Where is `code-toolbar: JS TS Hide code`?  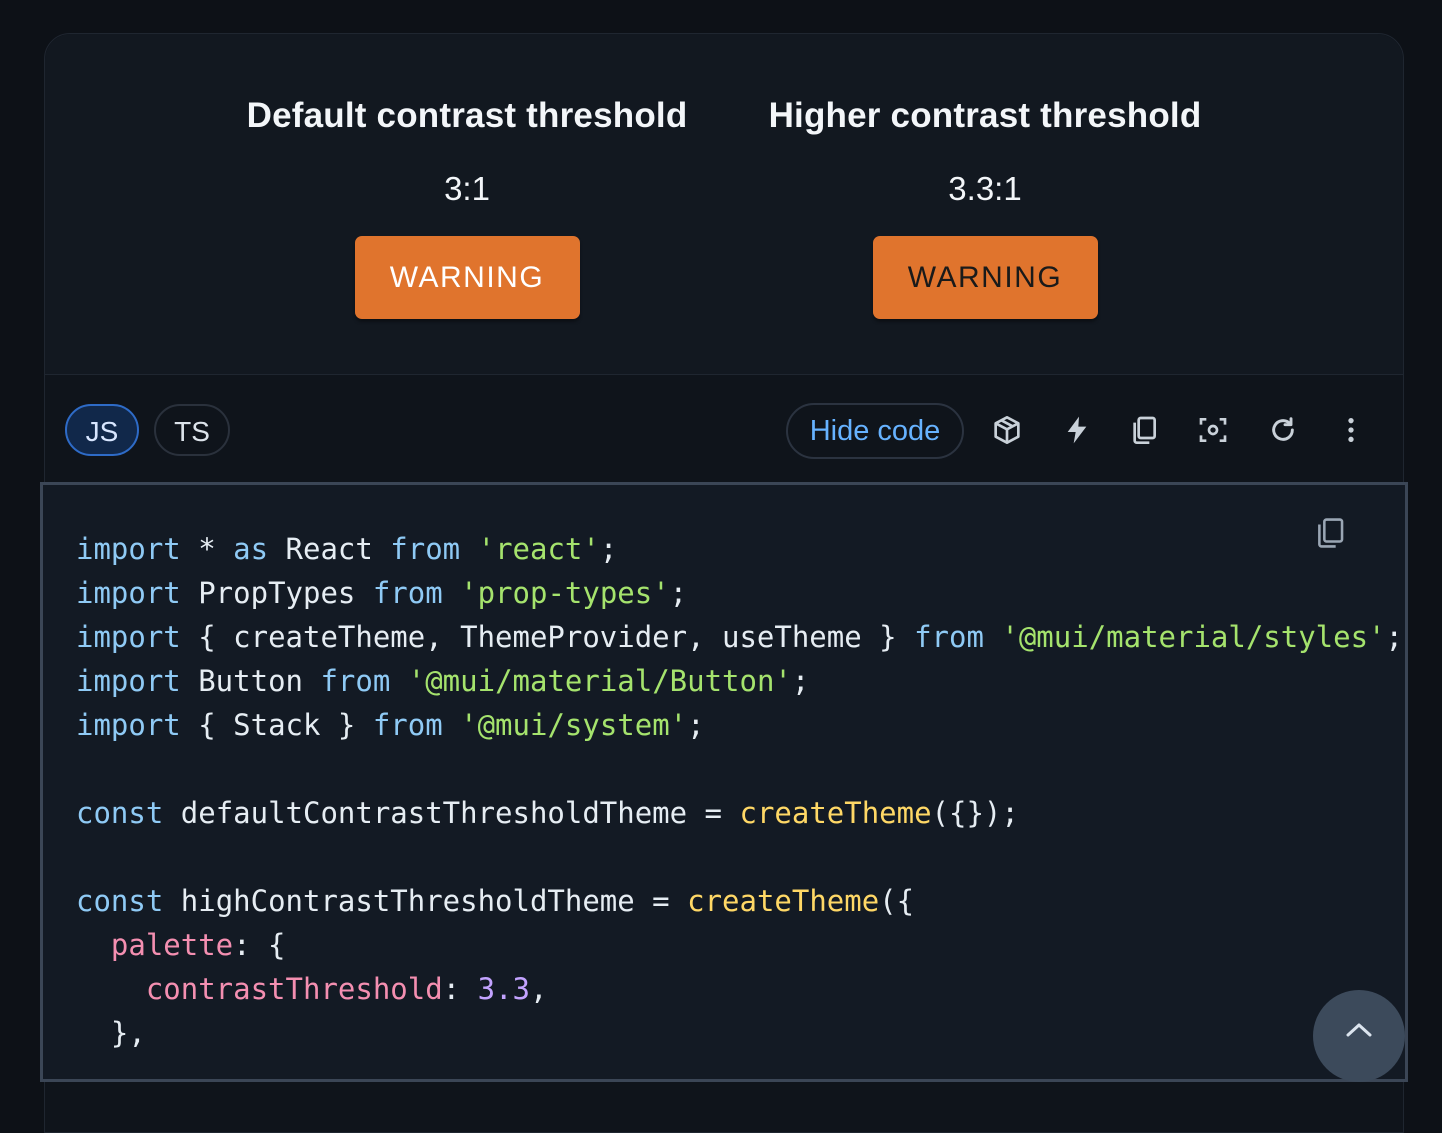 code-toolbar: JS TS Hide code is located at coordinates (724, 428).